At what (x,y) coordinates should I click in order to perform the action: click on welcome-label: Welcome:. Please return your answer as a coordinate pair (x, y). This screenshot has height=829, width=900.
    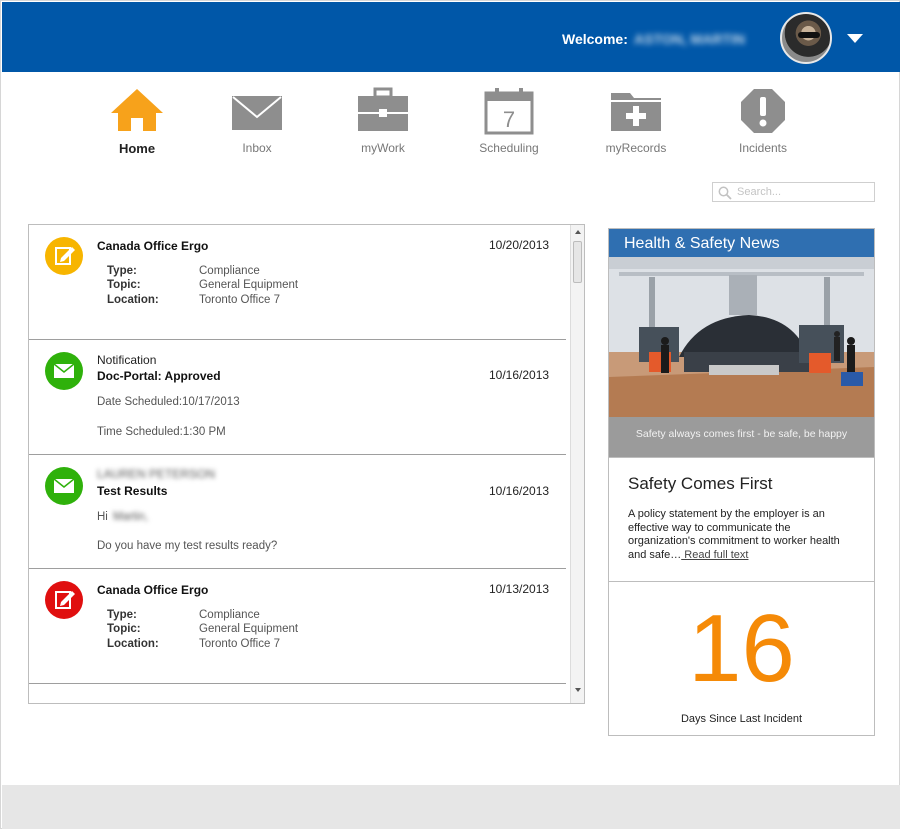
    Looking at the image, I should click on (595, 39).